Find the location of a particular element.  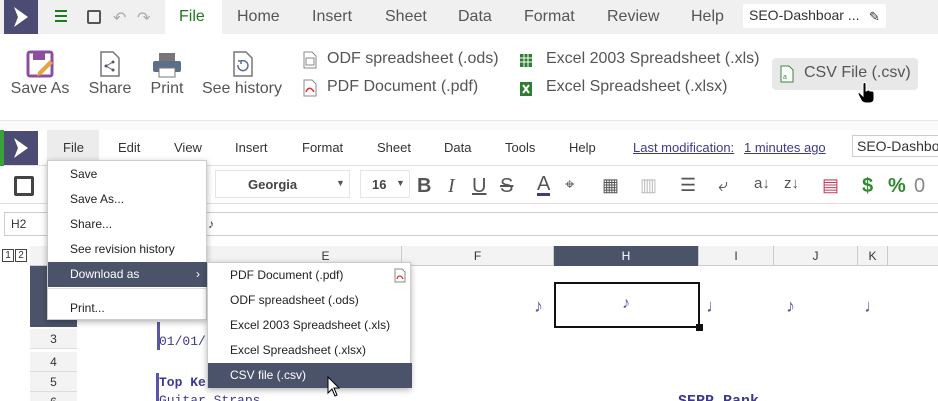

panel-separator is located at coordinates (469, 125).